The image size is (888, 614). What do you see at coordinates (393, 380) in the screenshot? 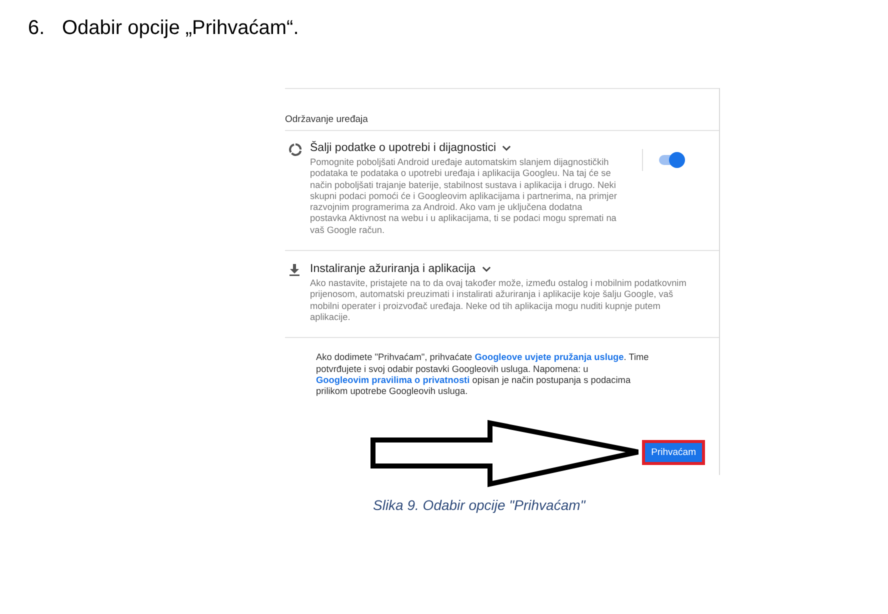
I see `link: Googleovim pravilima o privatnosti` at bounding box center [393, 380].